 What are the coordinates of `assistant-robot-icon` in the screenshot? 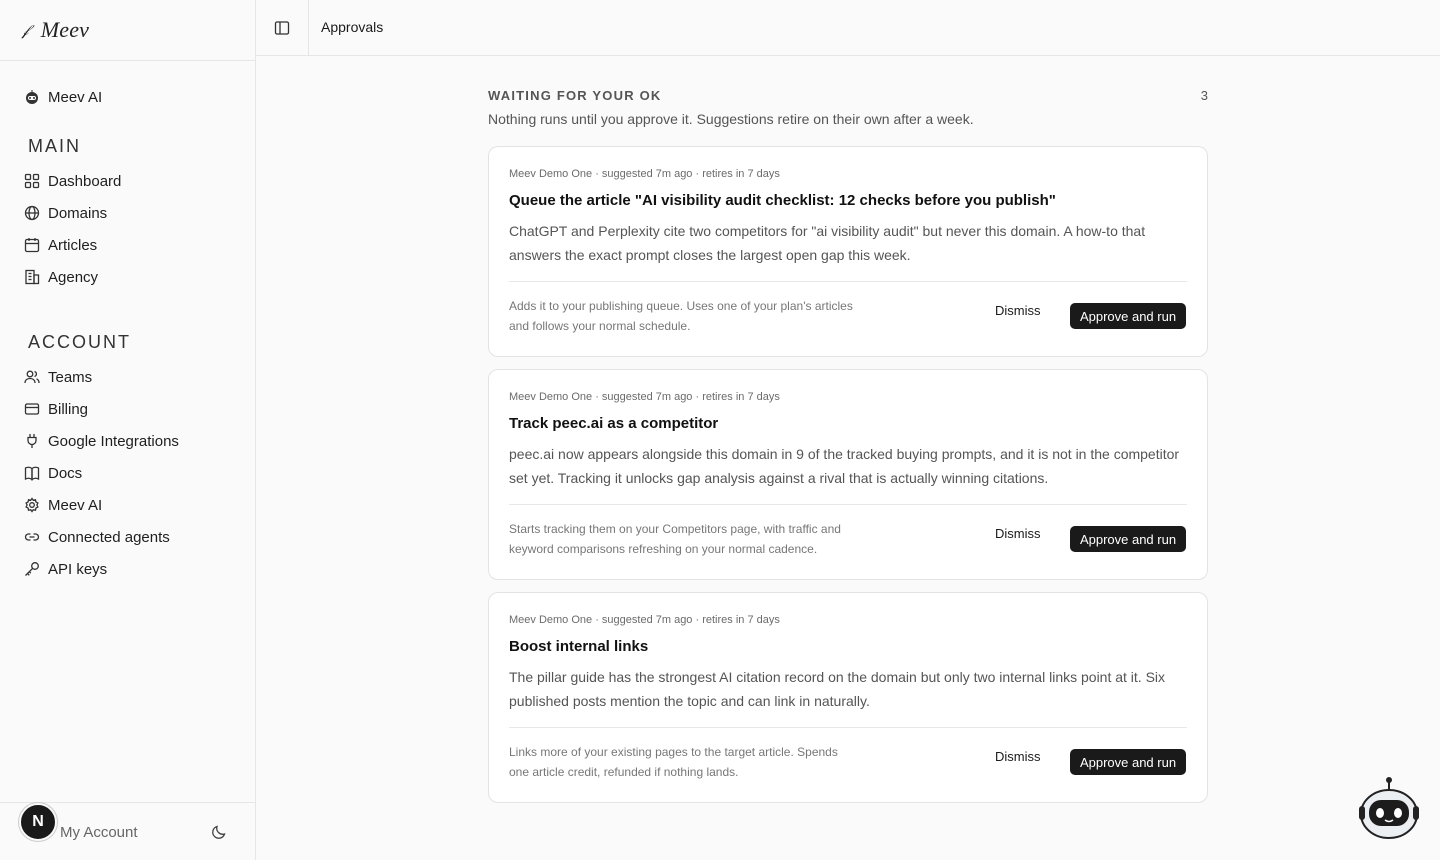 It's located at (1389, 808).